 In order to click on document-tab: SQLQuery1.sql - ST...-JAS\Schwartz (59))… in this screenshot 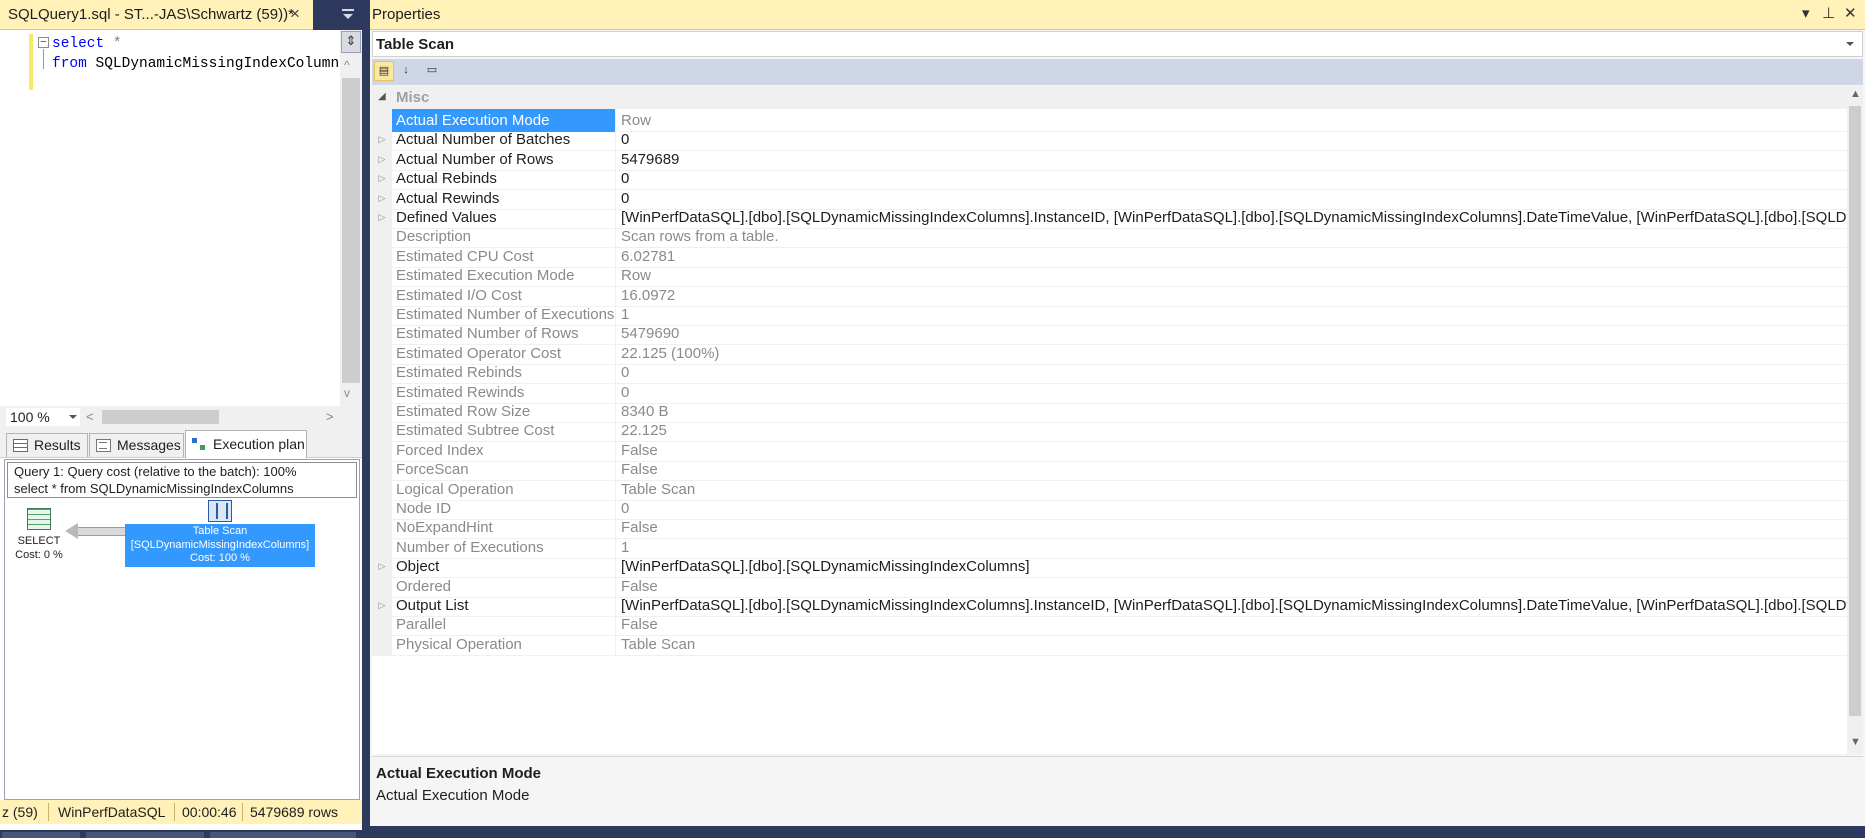, I will do `click(156, 15)`.